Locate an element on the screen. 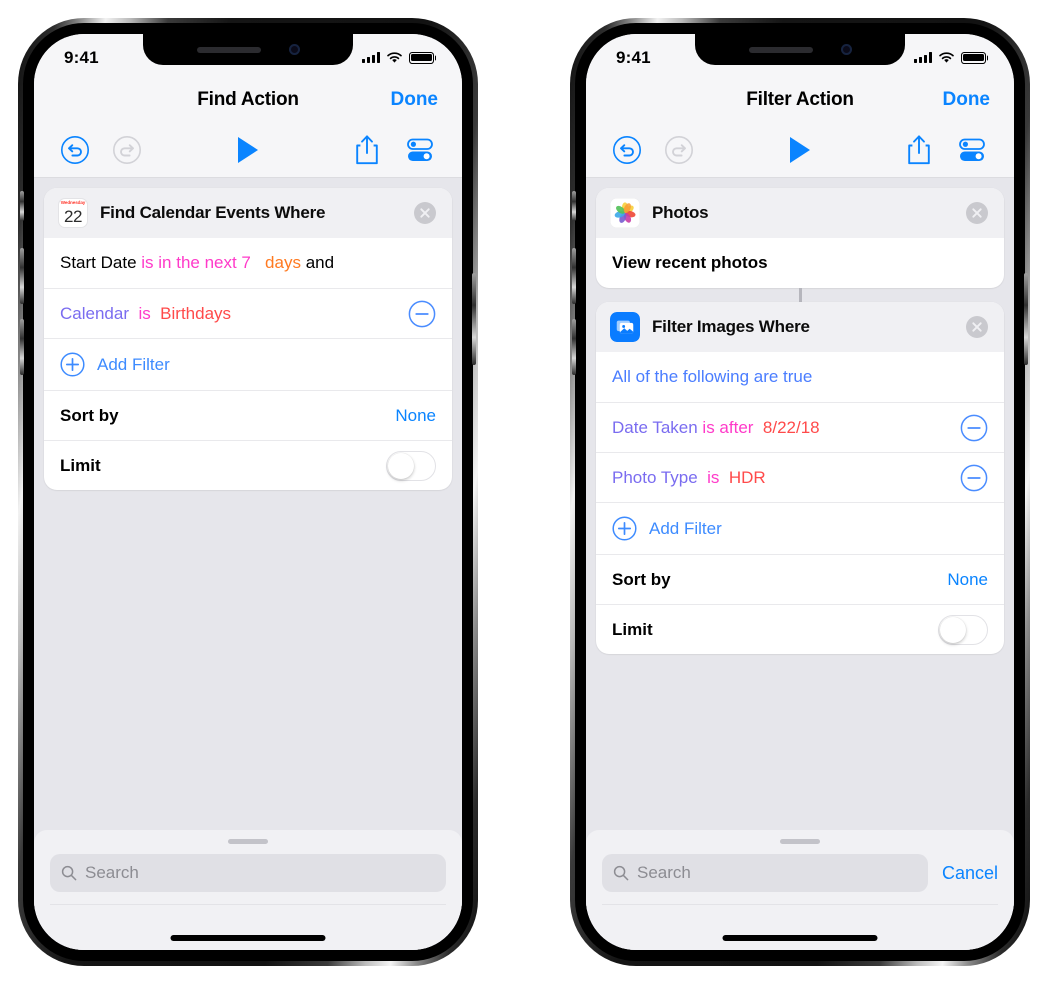  calendar-app-icon: Wednesday 22 is located at coordinates (73, 213).